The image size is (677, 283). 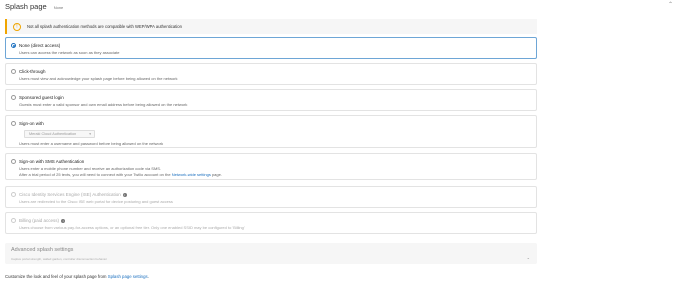 I want to click on radio-none-direct-access, so click(x=13, y=45).